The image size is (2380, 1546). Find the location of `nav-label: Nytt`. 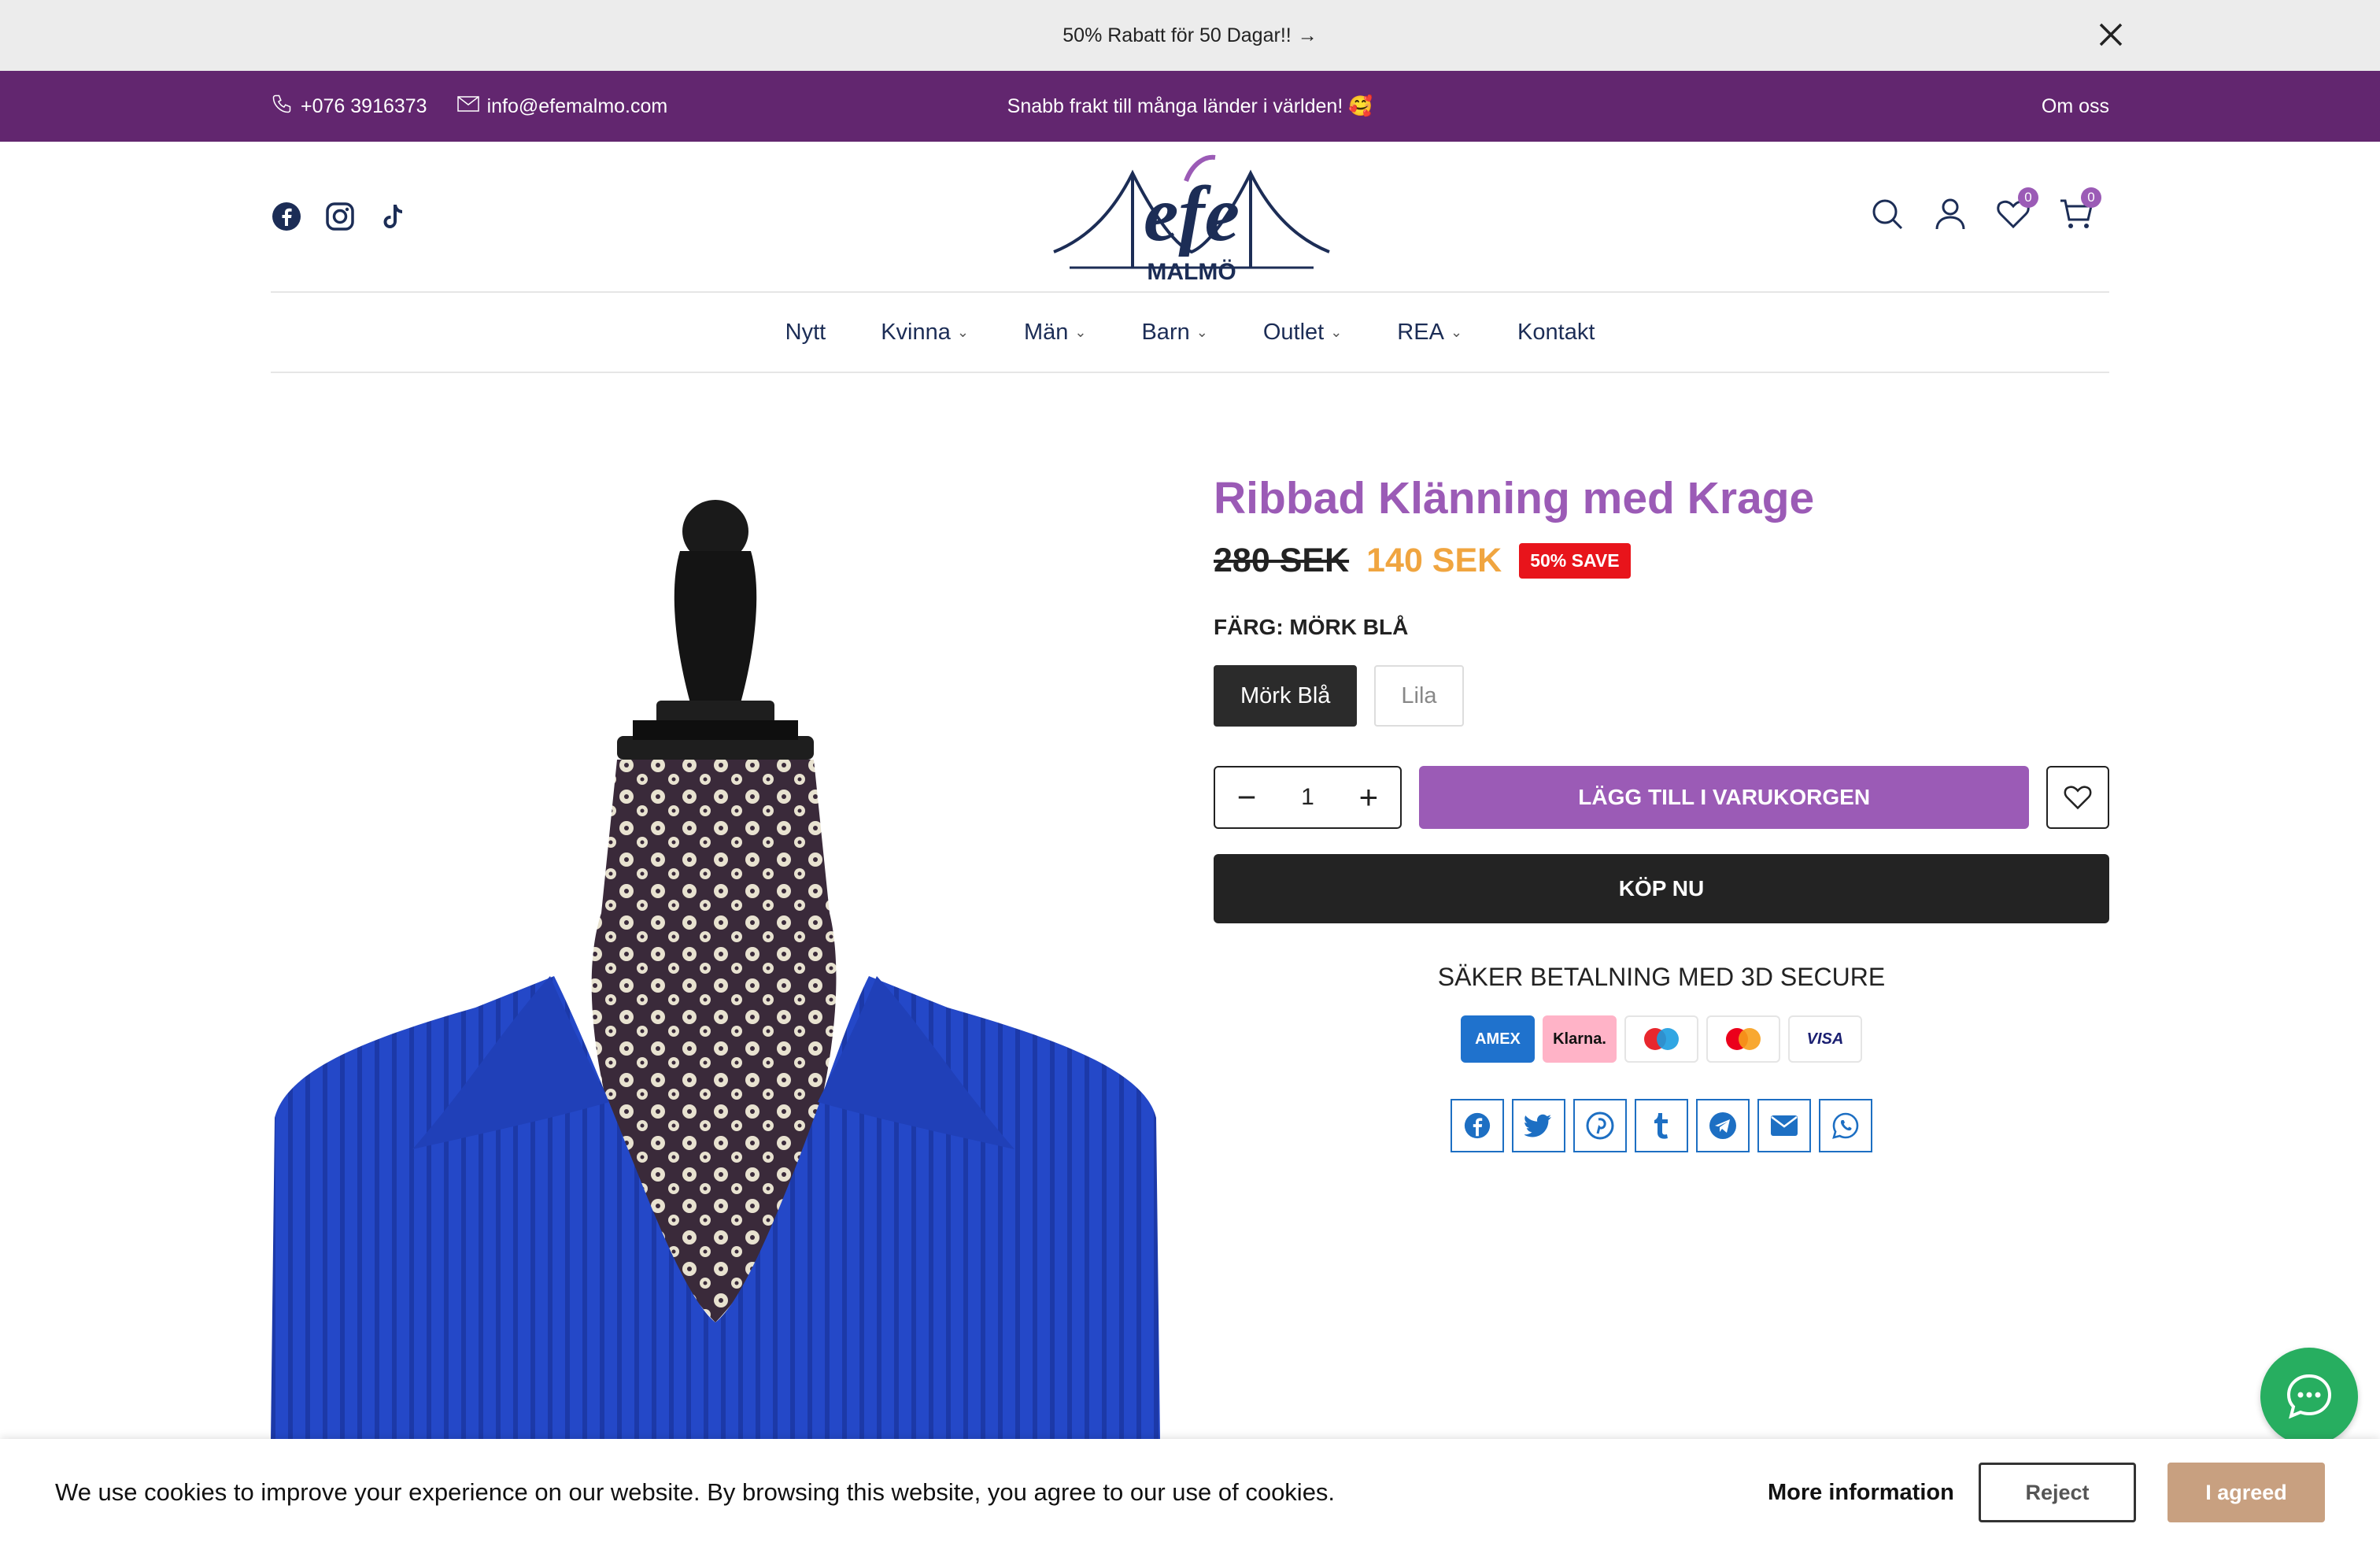

nav-label: Nytt is located at coordinates (805, 332).